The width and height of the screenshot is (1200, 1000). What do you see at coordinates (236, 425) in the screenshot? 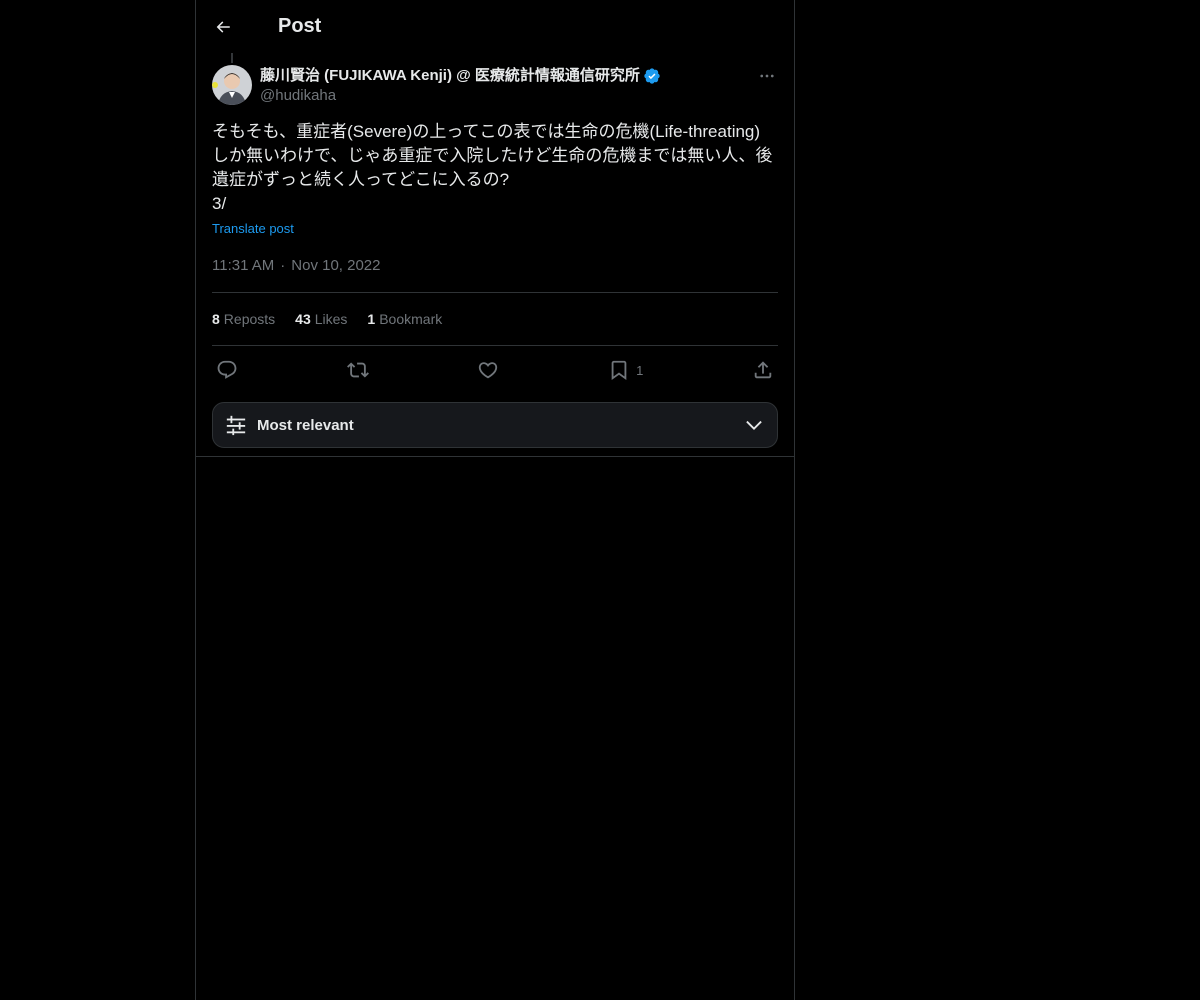
I see `sliders-icon` at bounding box center [236, 425].